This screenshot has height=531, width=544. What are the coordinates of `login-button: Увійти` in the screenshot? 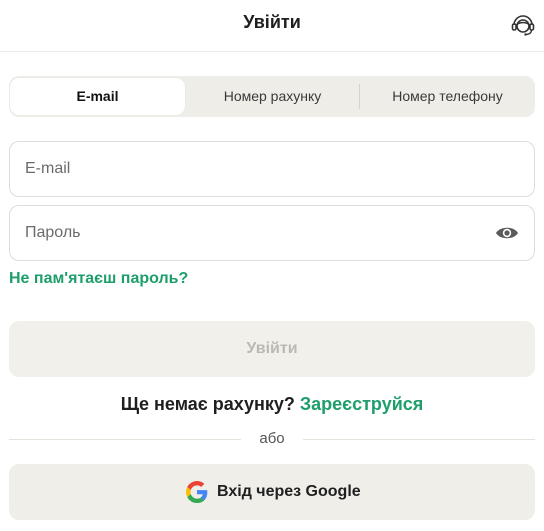 It's located at (272, 349).